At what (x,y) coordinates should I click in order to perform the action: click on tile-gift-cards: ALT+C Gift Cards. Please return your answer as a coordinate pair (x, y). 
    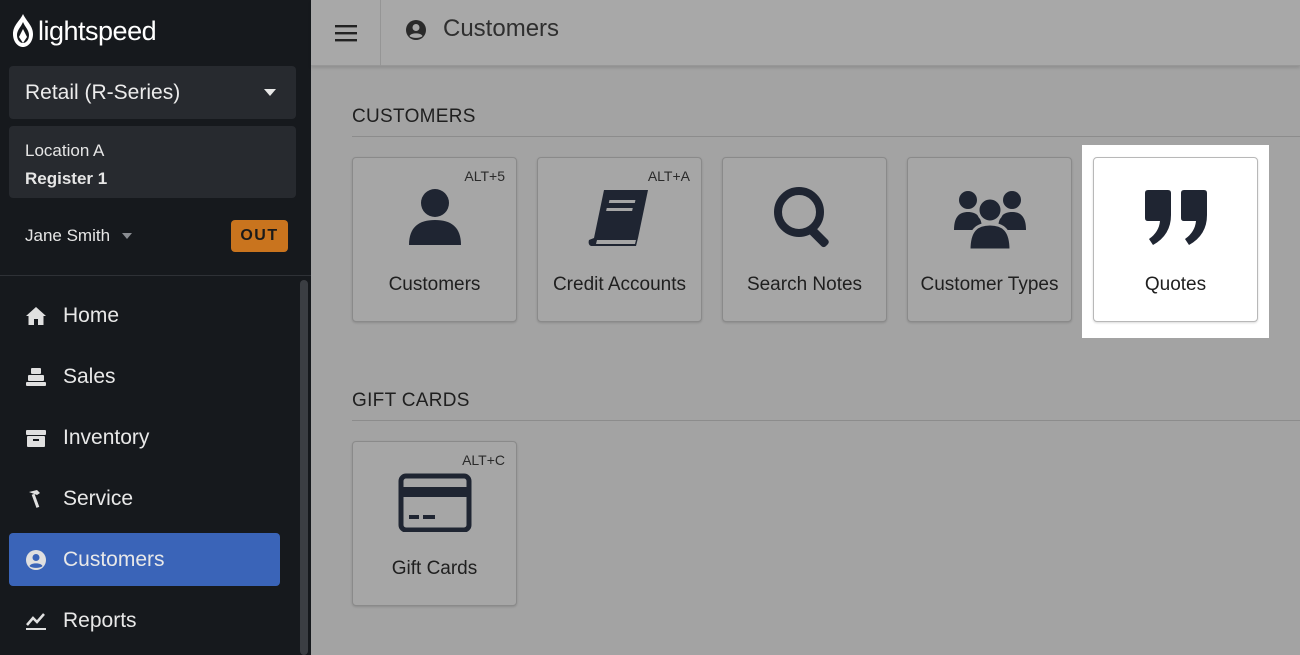
    Looking at the image, I should click on (434, 523).